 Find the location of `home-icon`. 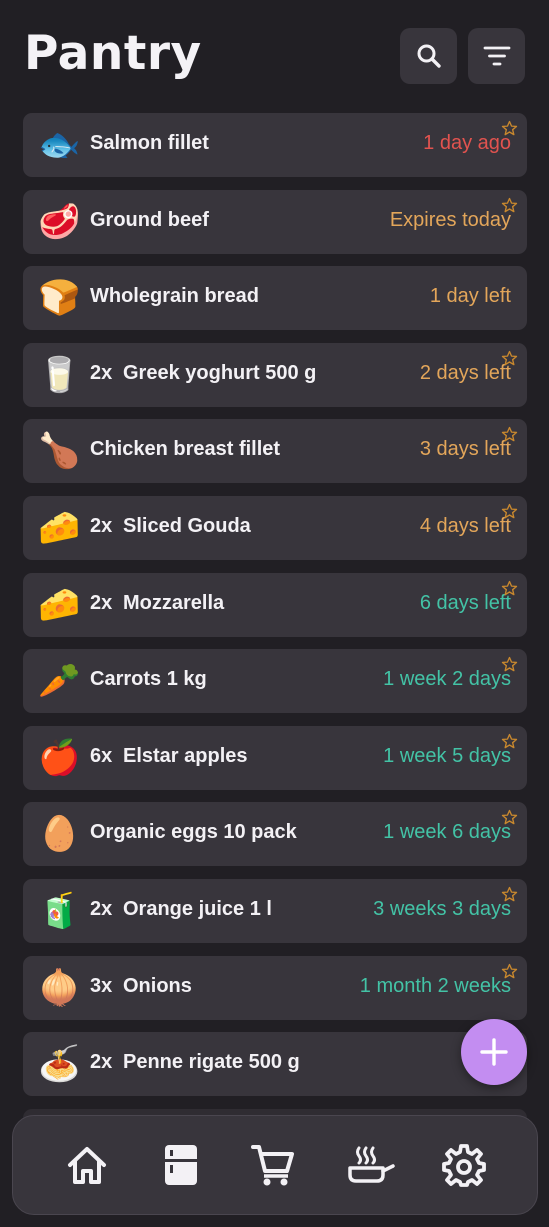

home-icon is located at coordinates (87, 1165).